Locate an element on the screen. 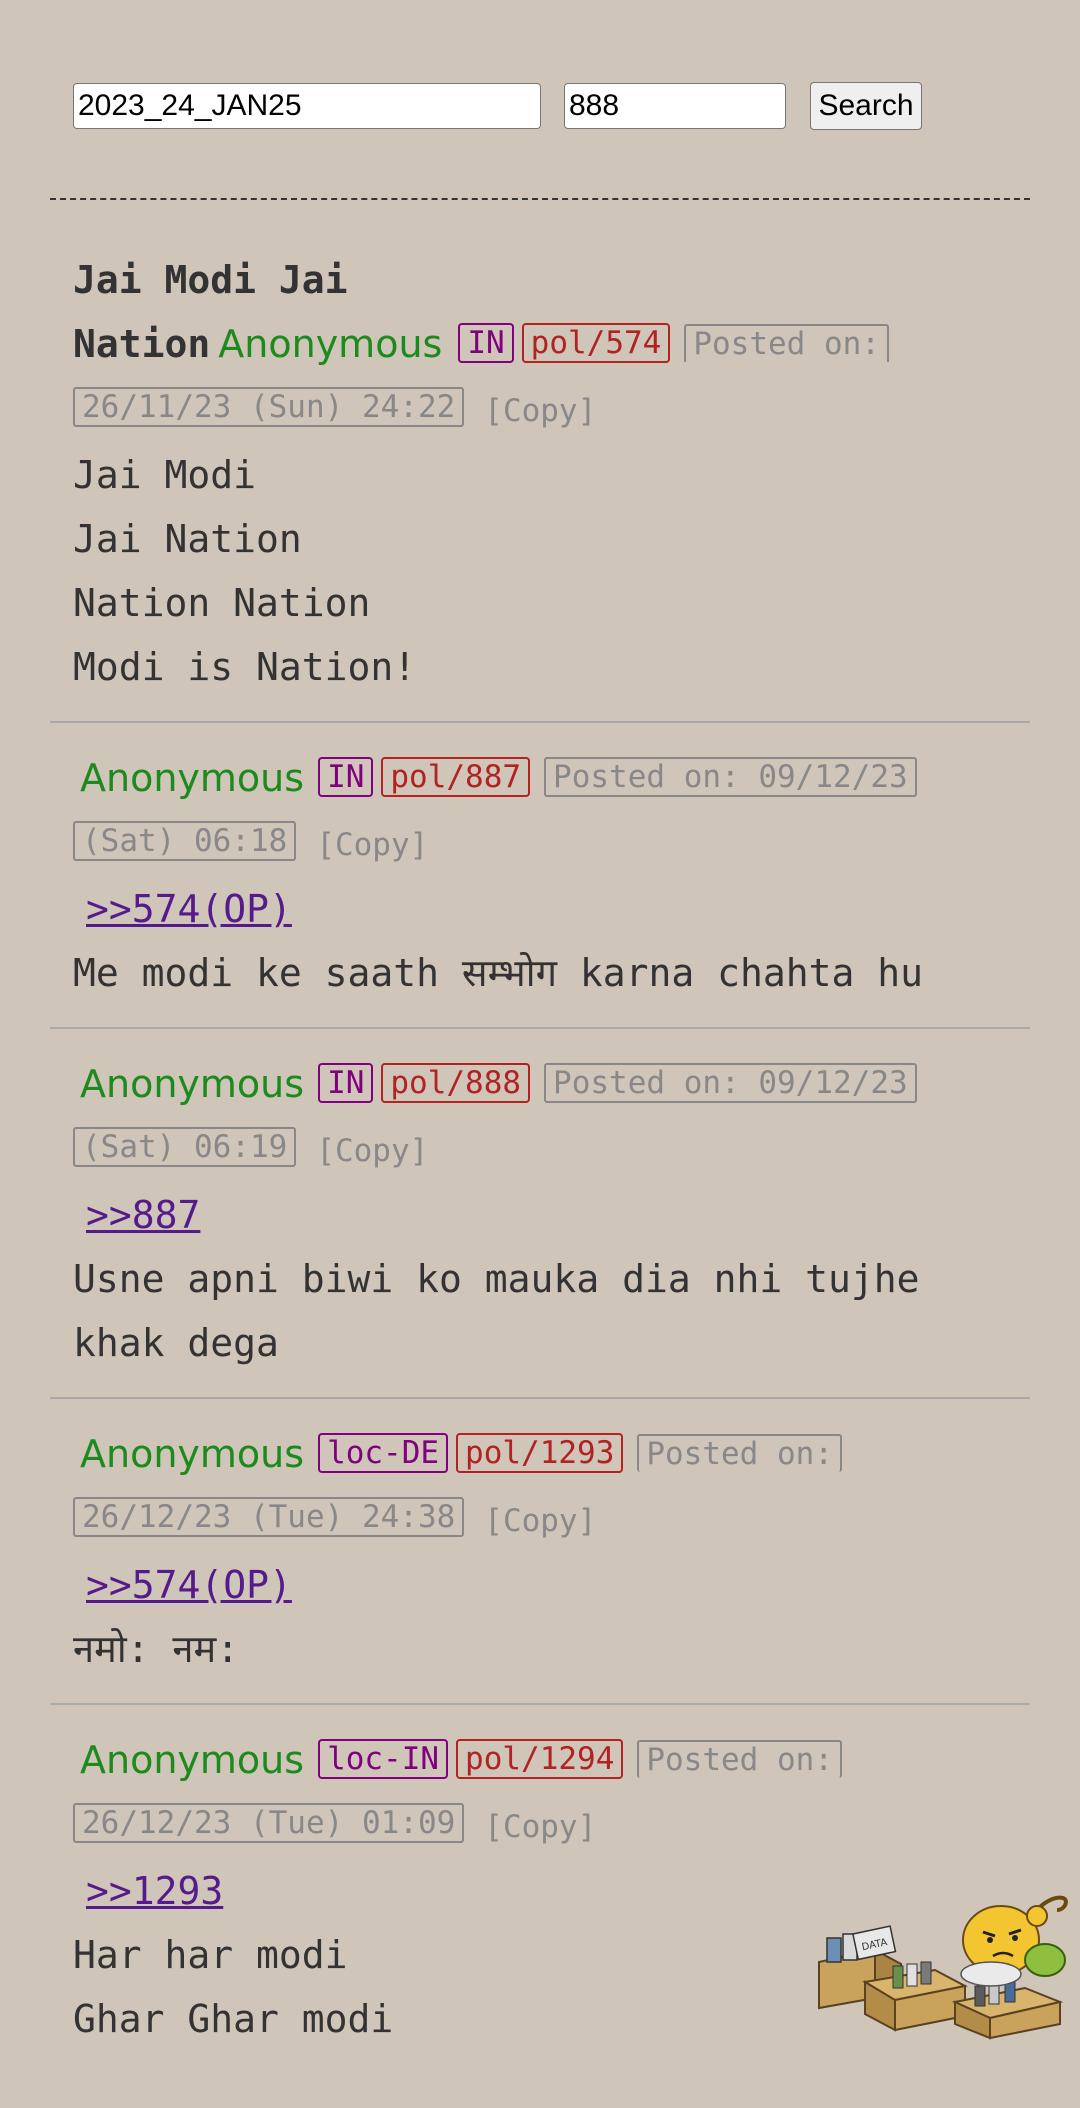  post-date-cont: 26/12/23 (Tue) 01:09 is located at coordinates (269, 1822).